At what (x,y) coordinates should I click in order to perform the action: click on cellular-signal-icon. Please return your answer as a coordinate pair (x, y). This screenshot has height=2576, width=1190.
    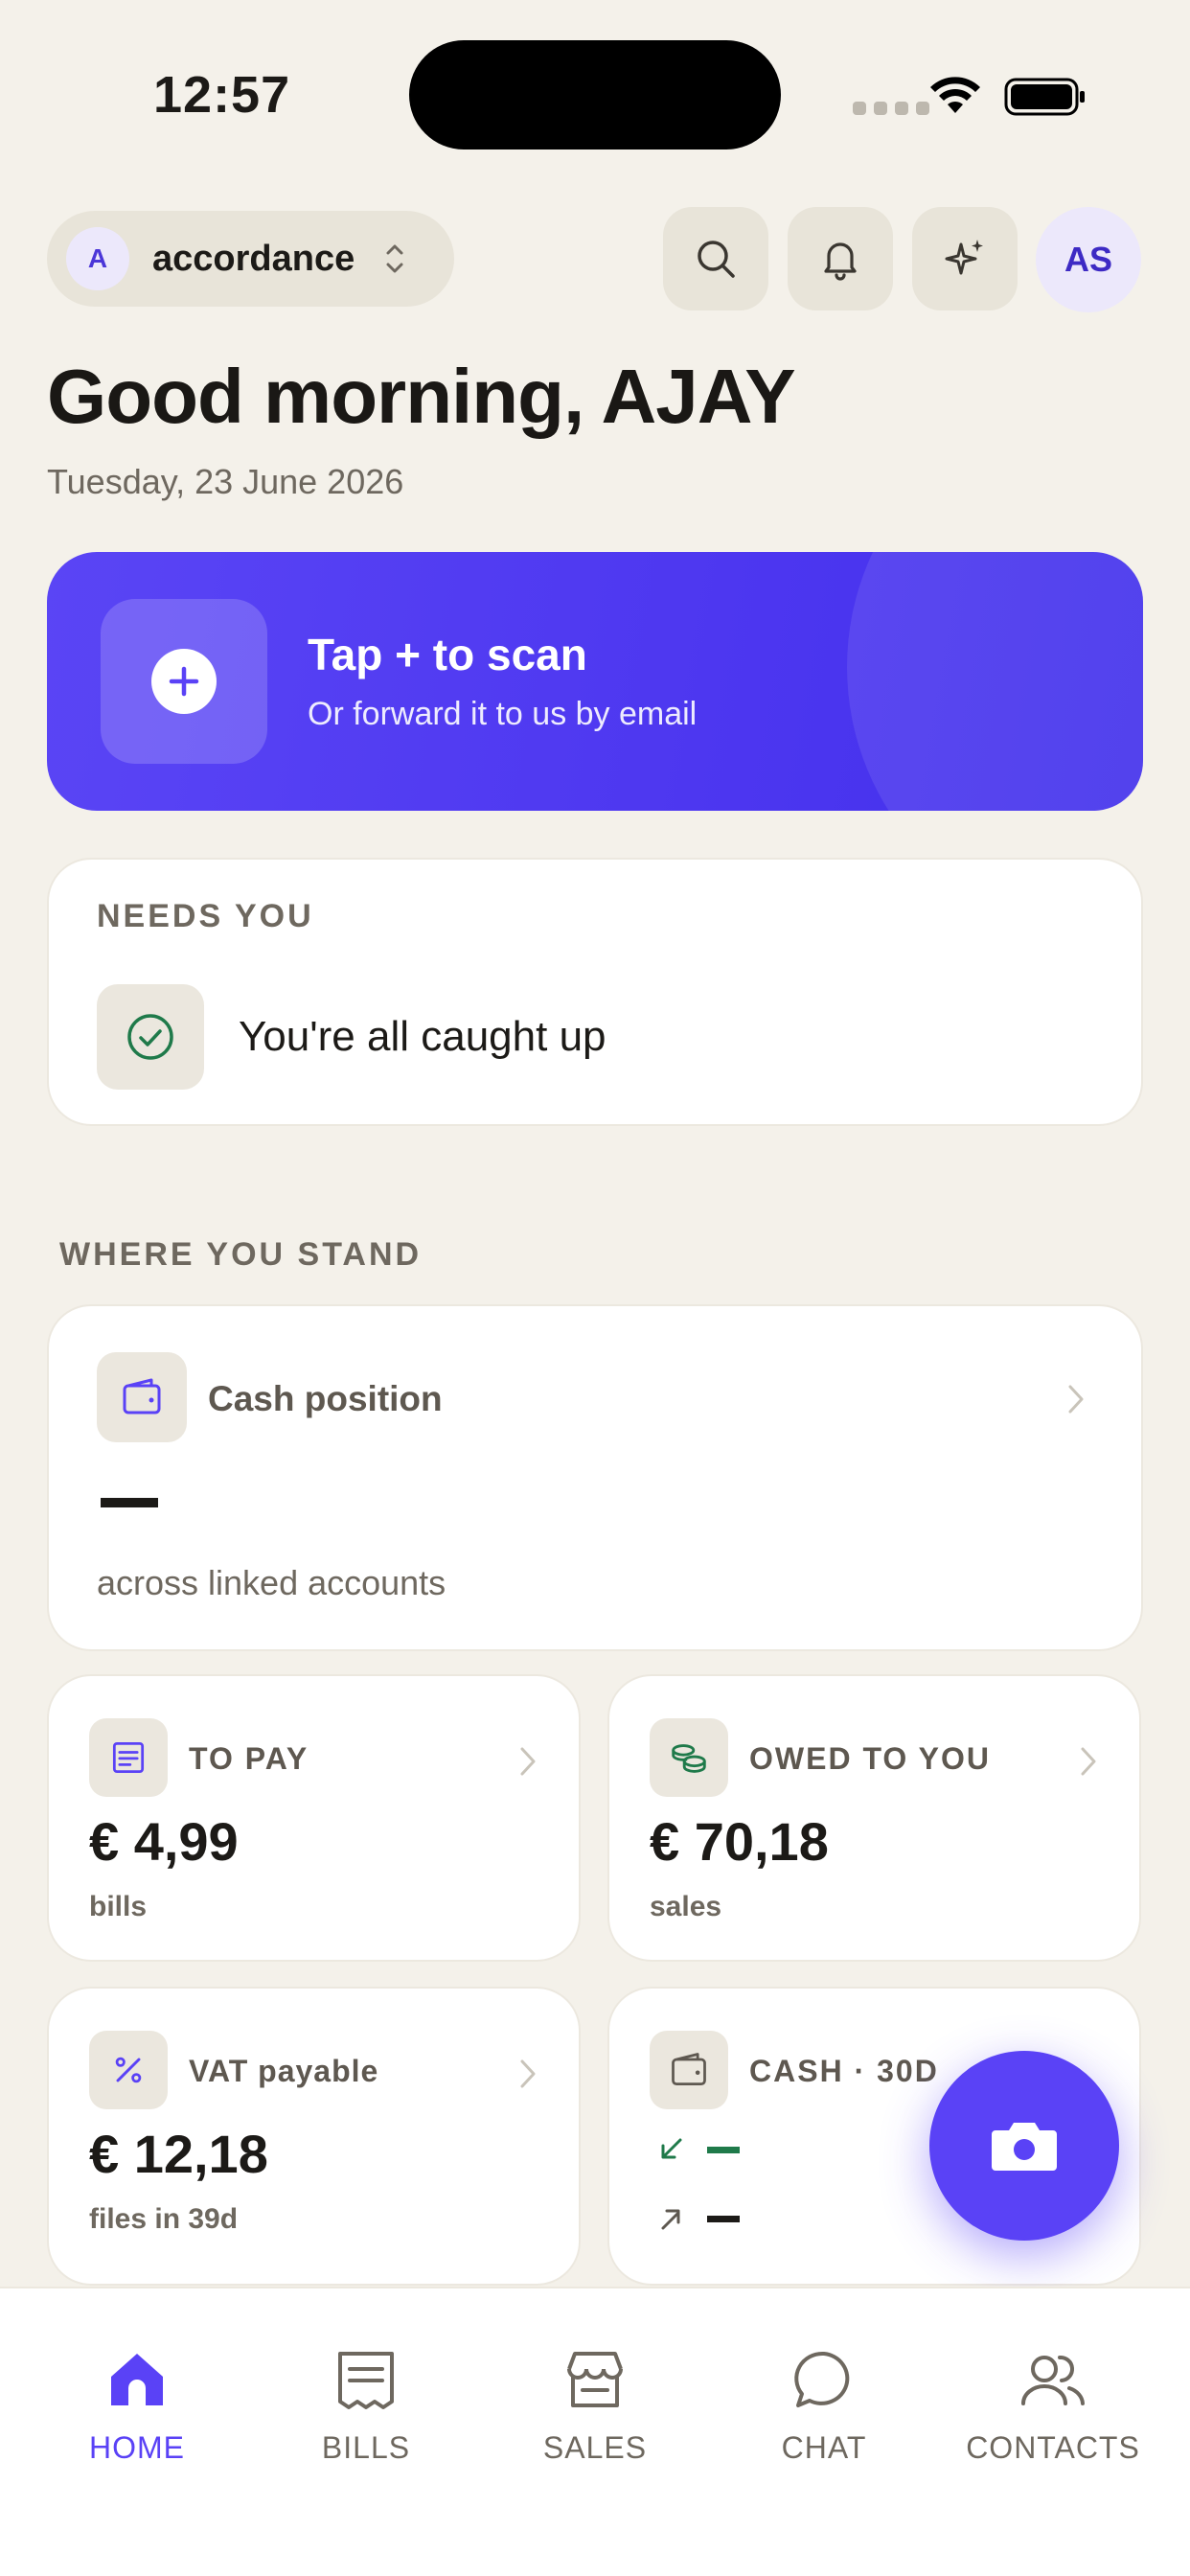
    Looking at the image, I should click on (891, 108).